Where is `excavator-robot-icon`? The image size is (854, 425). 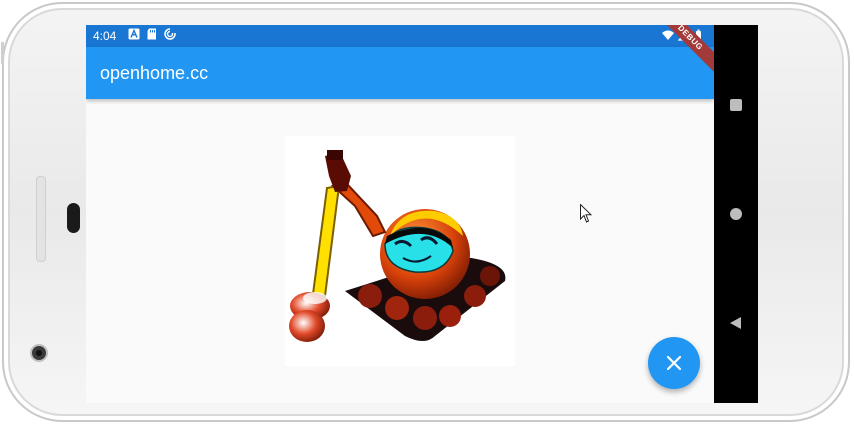 excavator-robot-icon is located at coordinates (400, 251).